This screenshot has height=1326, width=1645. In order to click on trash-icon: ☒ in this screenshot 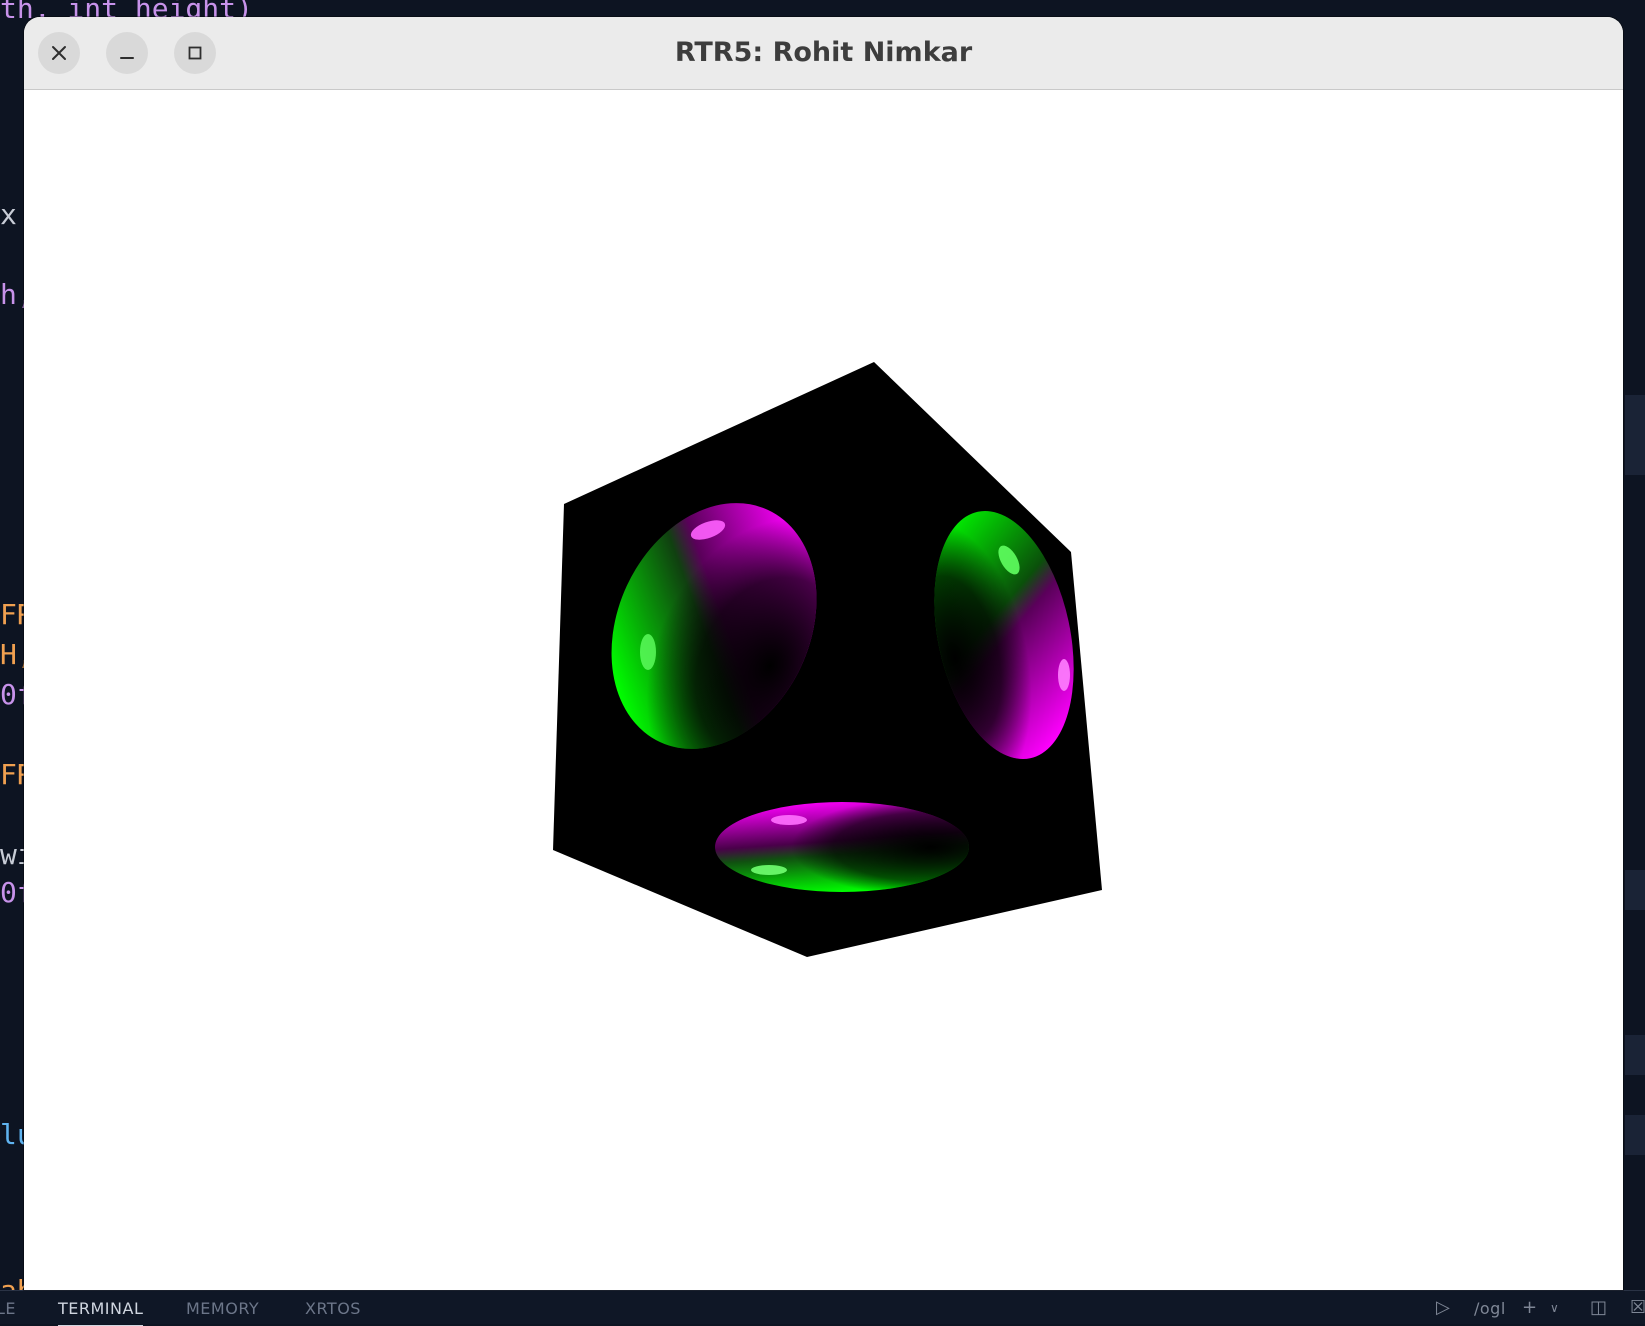, I will do `click(1637, 1307)`.